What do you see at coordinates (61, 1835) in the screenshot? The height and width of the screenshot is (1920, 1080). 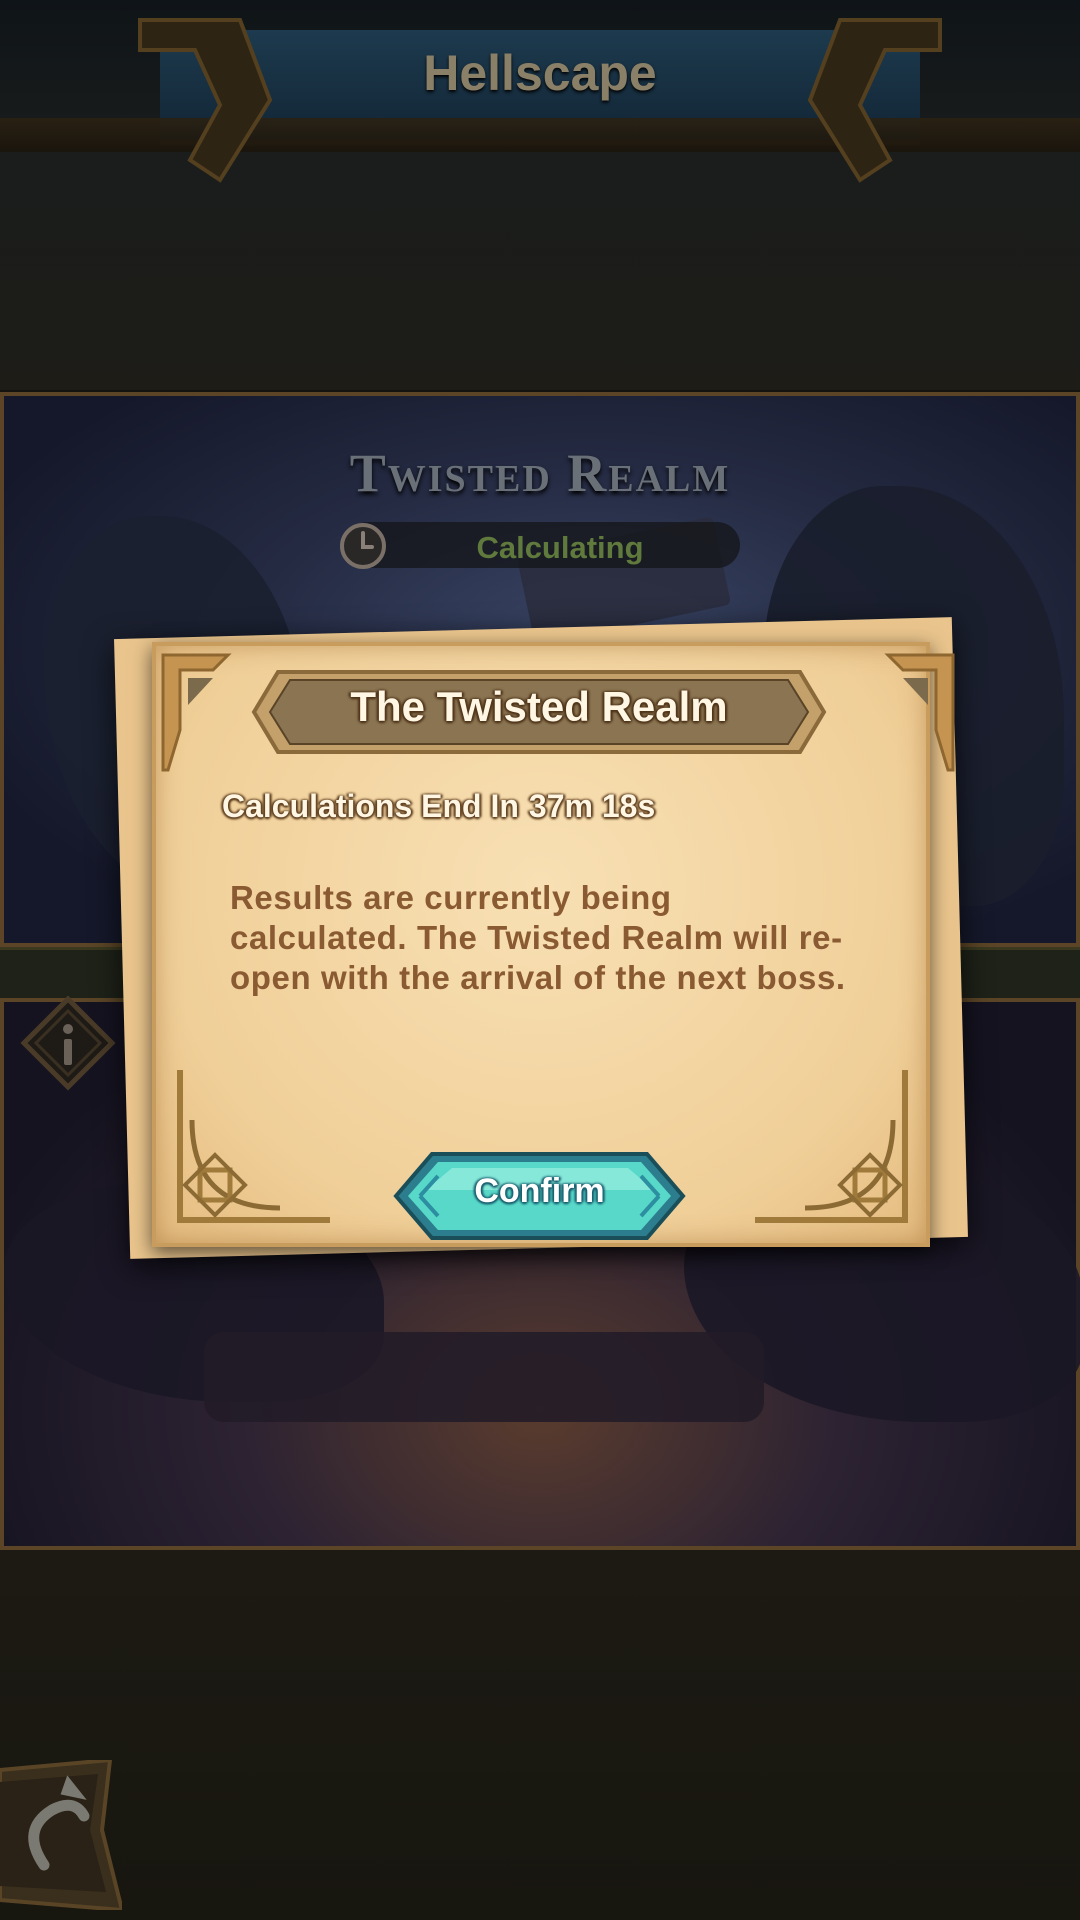 I see `back-button` at bounding box center [61, 1835].